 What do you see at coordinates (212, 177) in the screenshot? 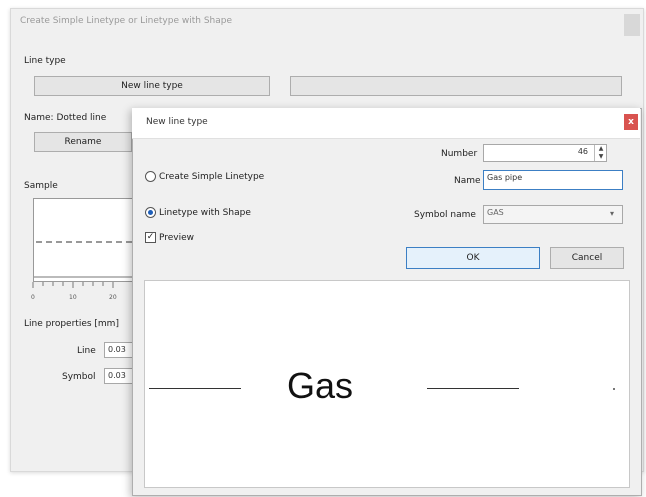
I see `radio-create-simple-label: Create Simple Linetype` at bounding box center [212, 177].